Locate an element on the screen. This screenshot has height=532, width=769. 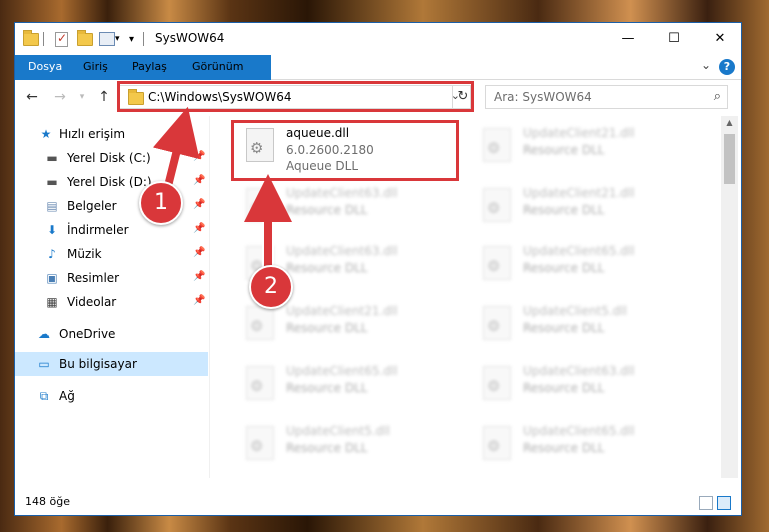
back-arrow-icon: ← is located at coordinates (32, 97).